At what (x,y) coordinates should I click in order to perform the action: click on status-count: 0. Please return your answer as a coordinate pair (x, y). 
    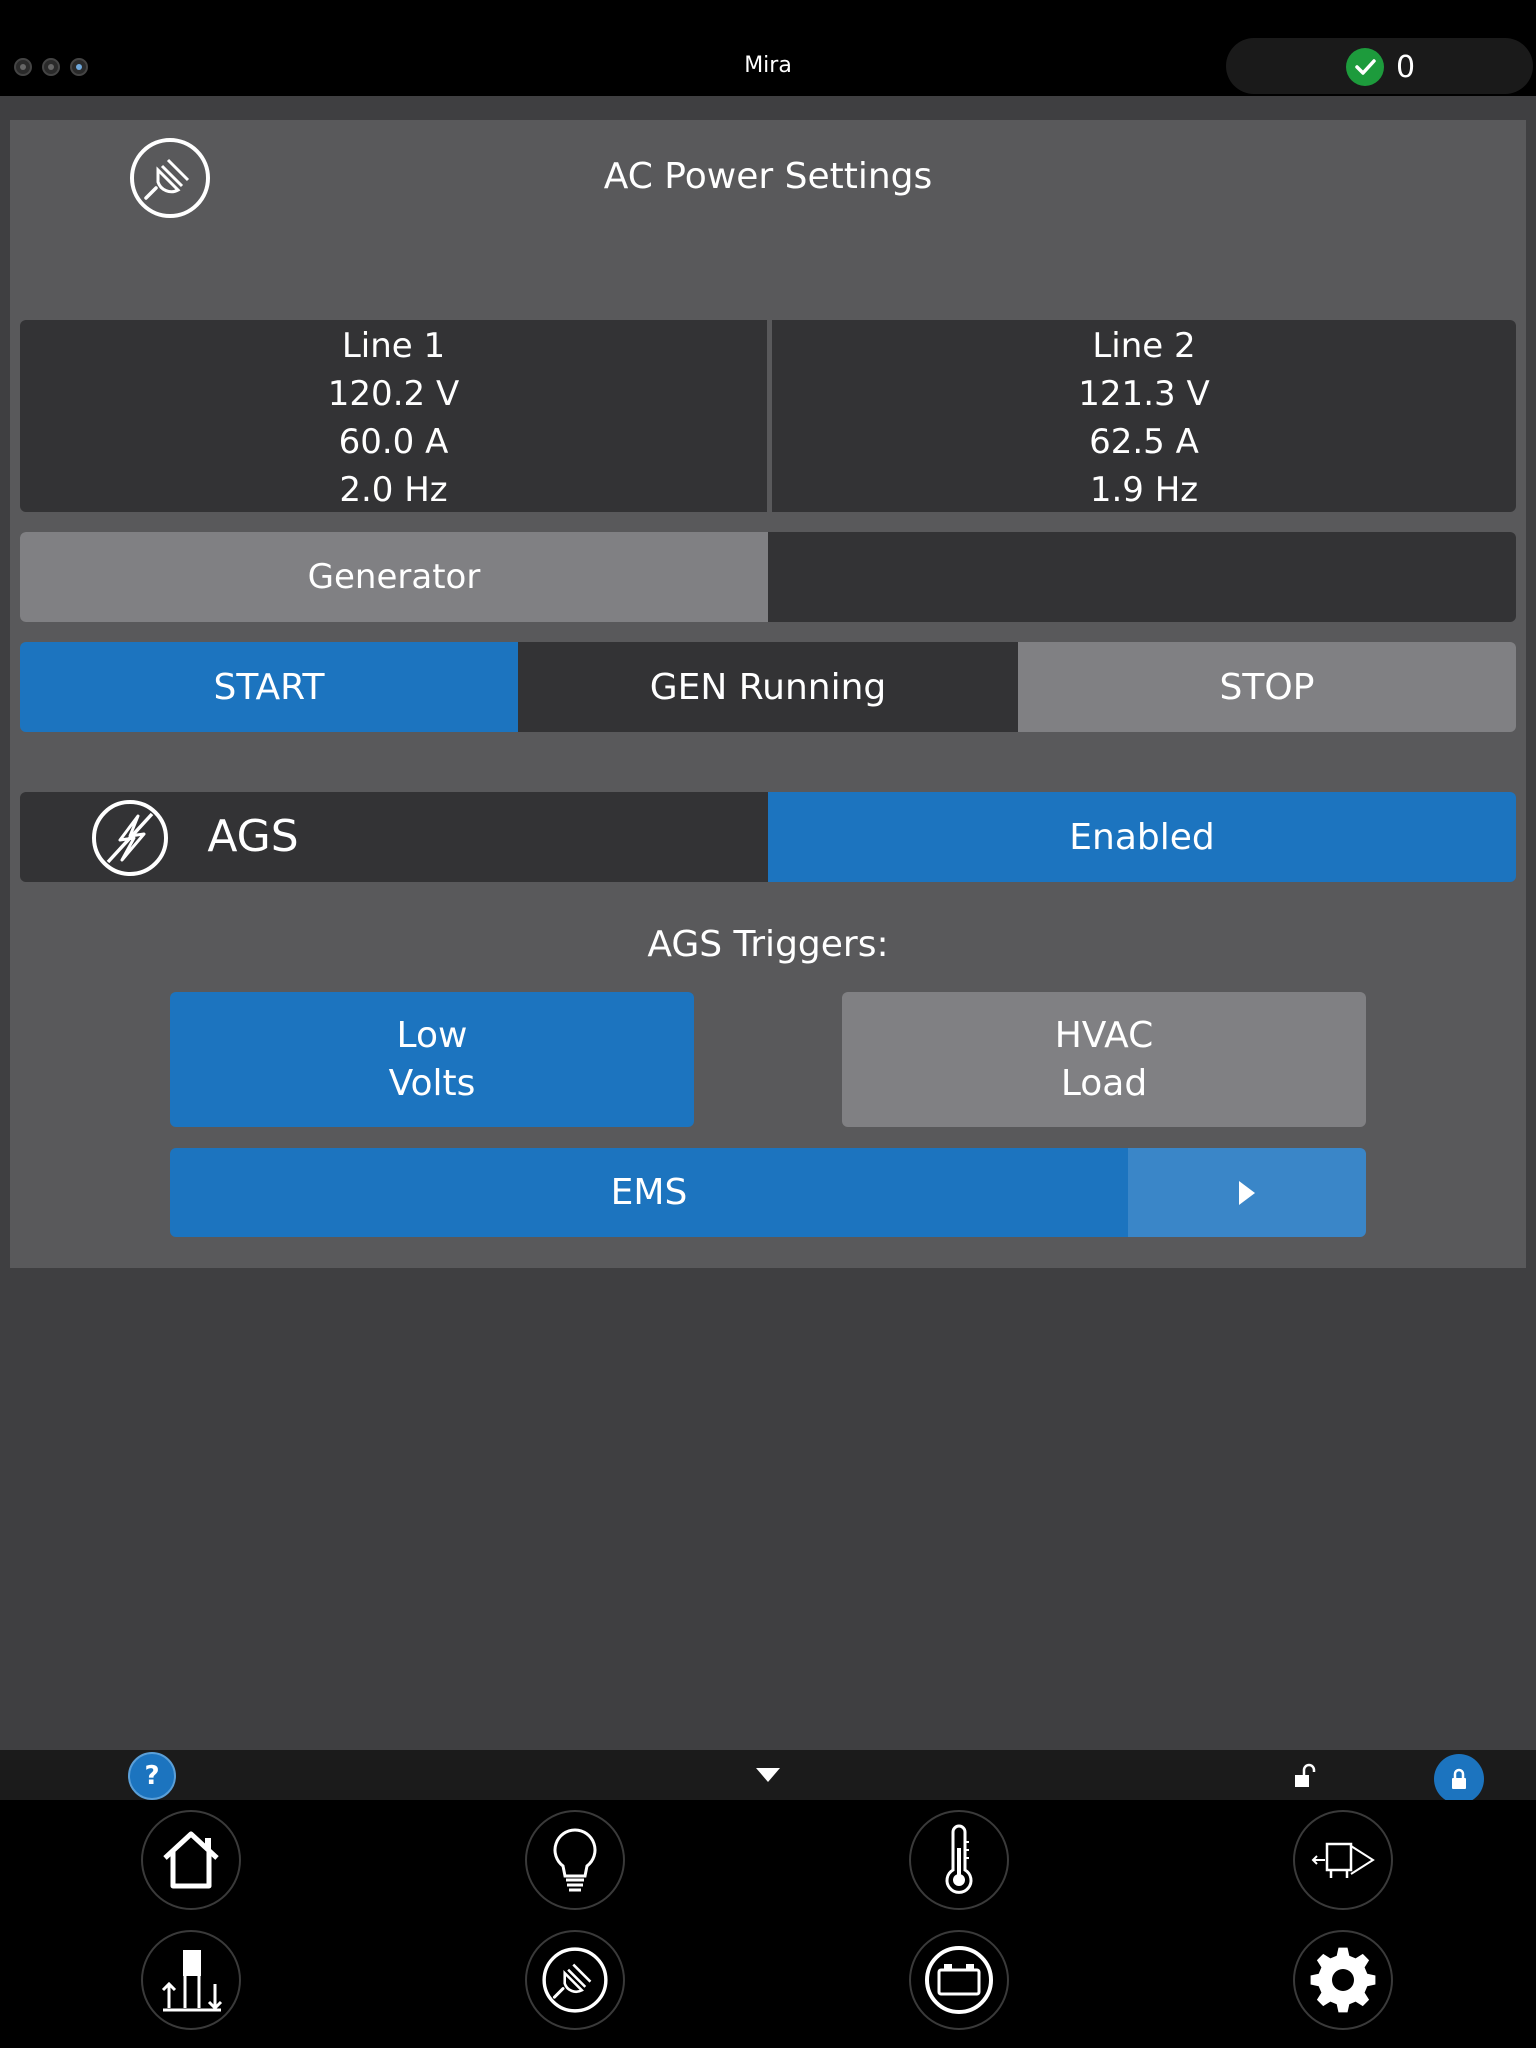
    Looking at the image, I should click on (1406, 67).